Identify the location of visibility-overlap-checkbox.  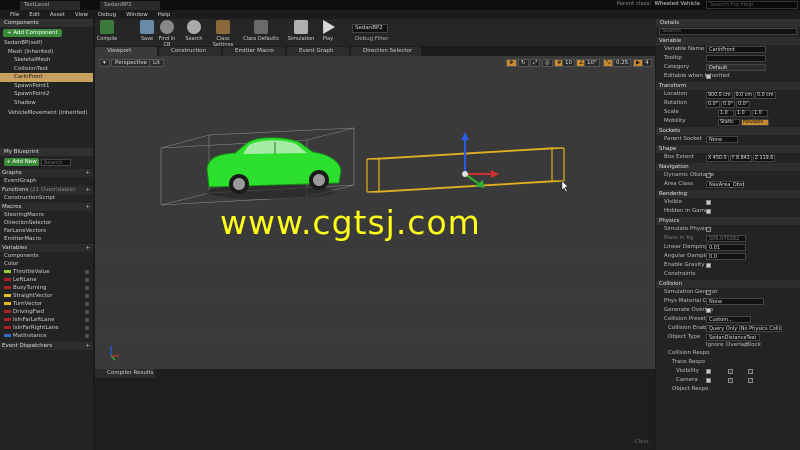
(730, 371).